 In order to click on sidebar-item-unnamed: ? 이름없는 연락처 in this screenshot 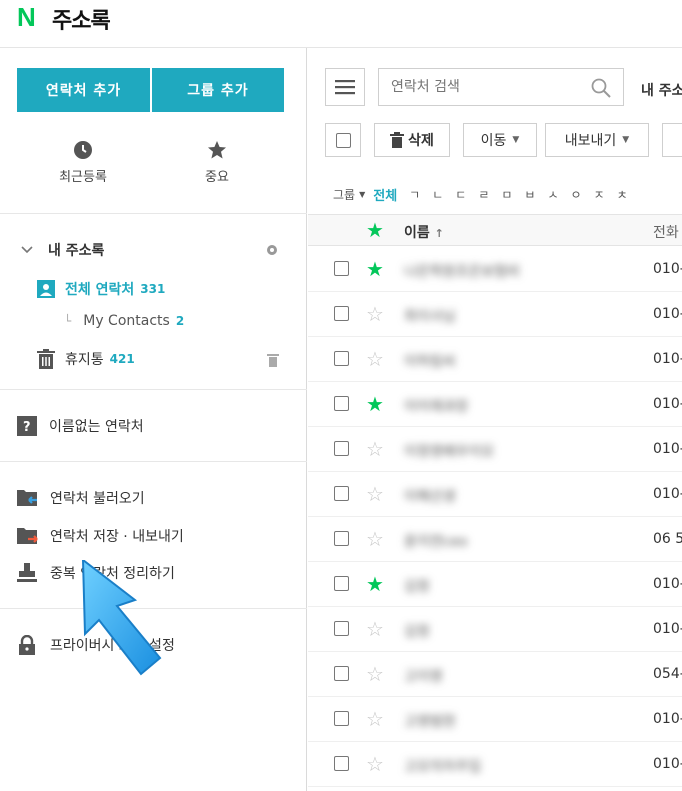, I will do `click(80, 426)`.